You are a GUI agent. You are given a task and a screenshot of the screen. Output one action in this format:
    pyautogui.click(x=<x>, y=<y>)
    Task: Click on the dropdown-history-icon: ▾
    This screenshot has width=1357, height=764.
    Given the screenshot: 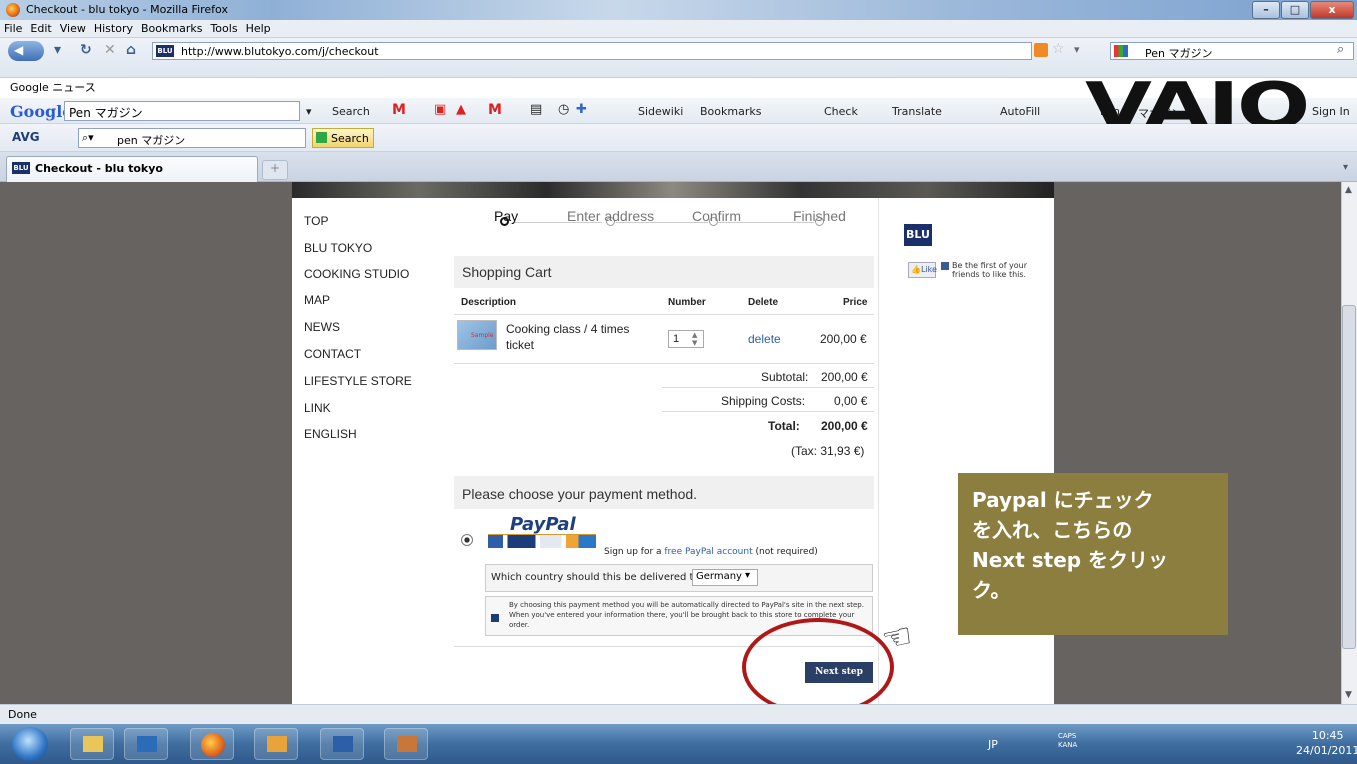 What is the action you would take?
    pyautogui.click(x=57, y=50)
    